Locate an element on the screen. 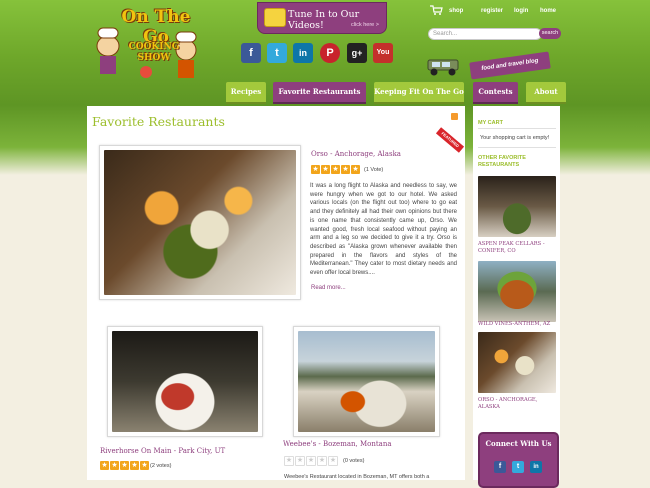  videos-click-here: click here > is located at coordinates (365, 25).